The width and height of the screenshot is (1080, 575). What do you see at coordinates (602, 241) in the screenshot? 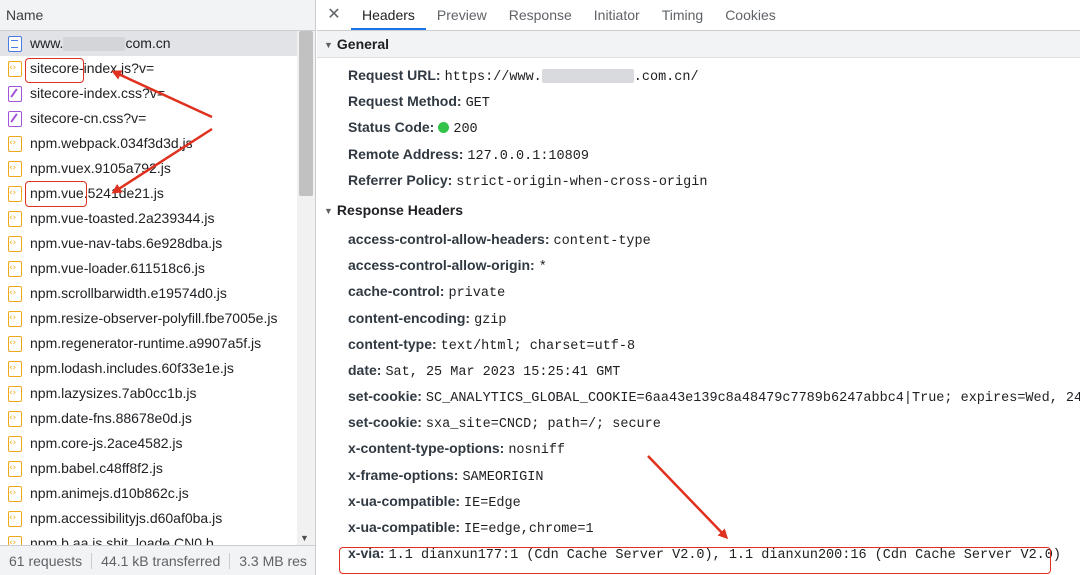
I see `header-value: content-type` at bounding box center [602, 241].